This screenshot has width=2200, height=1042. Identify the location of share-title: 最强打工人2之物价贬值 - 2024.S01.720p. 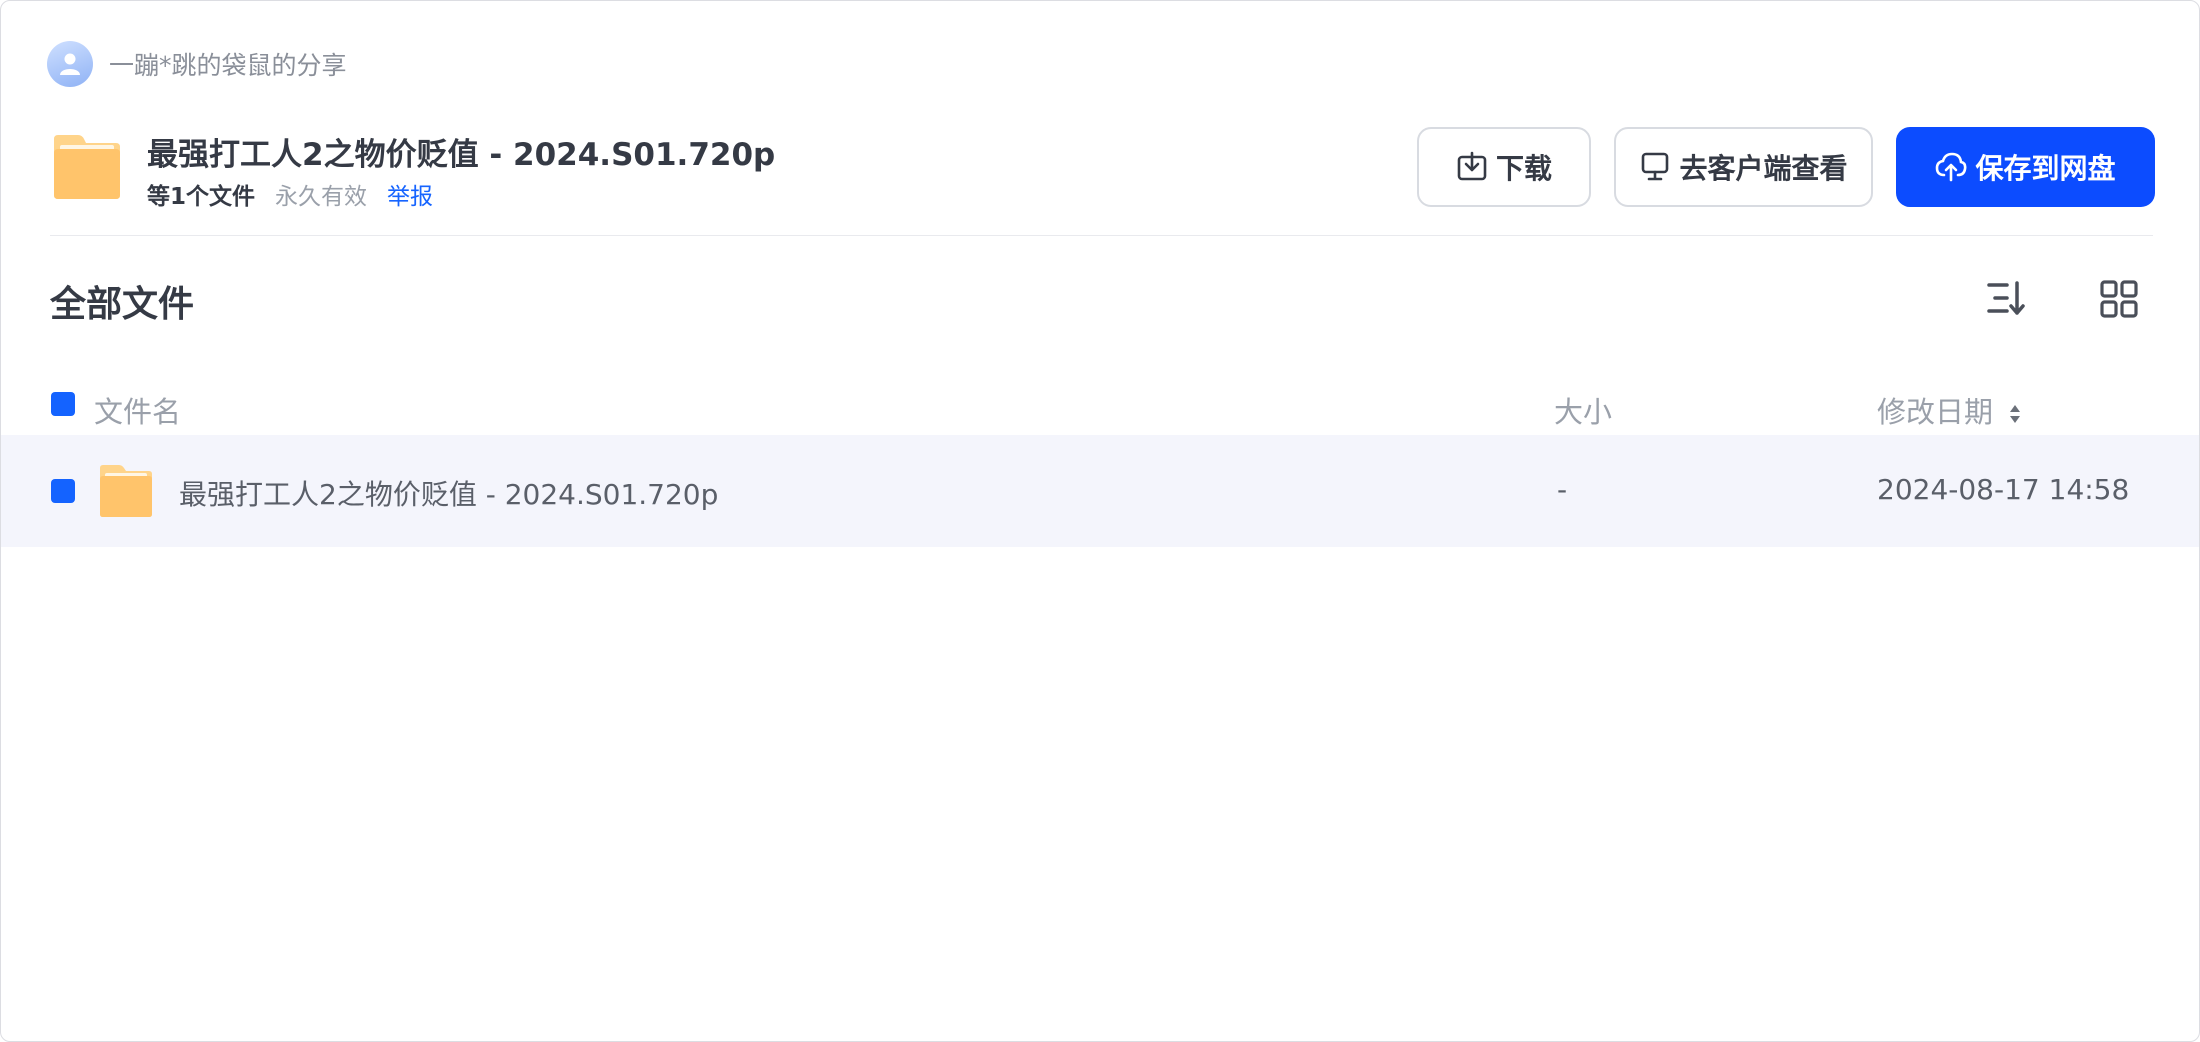
(461, 155).